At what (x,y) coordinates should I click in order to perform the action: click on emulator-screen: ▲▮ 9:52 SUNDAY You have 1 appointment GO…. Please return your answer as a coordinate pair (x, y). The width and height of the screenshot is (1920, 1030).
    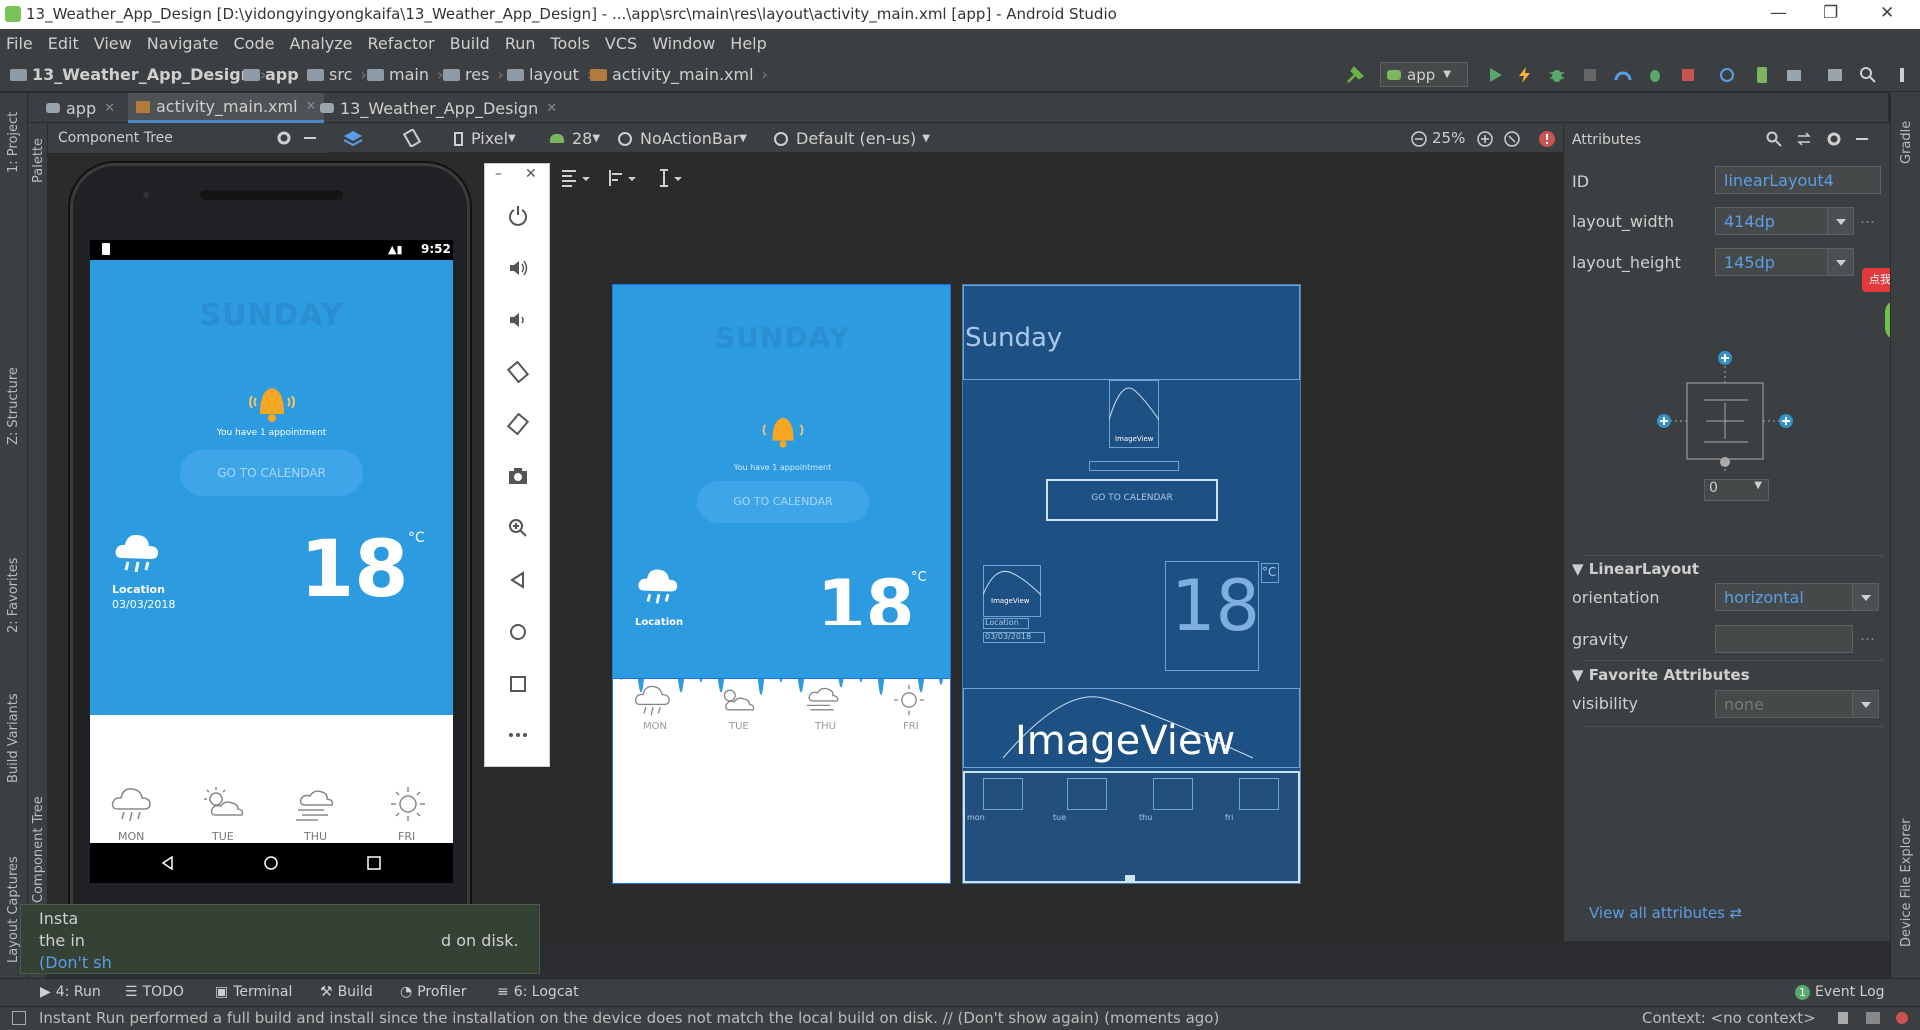
    Looking at the image, I should click on (271, 561).